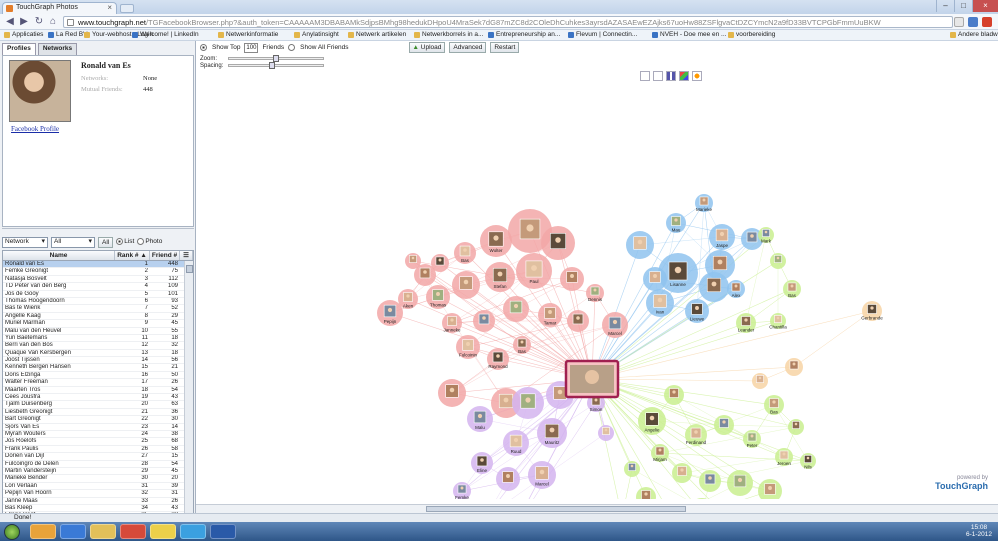  What do you see at coordinates (248, 34) in the screenshot?
I see `bookmark-item: Netwerkinformatie` at bounding box center [248, 34].